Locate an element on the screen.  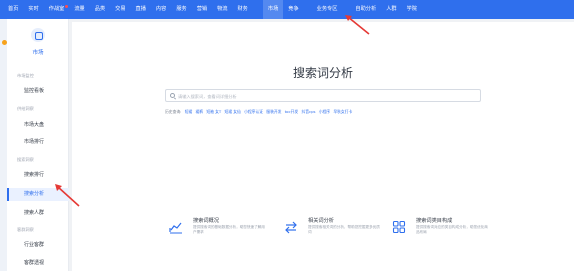
nav-item-finance: 财务 is located at coordinates (242, 9).